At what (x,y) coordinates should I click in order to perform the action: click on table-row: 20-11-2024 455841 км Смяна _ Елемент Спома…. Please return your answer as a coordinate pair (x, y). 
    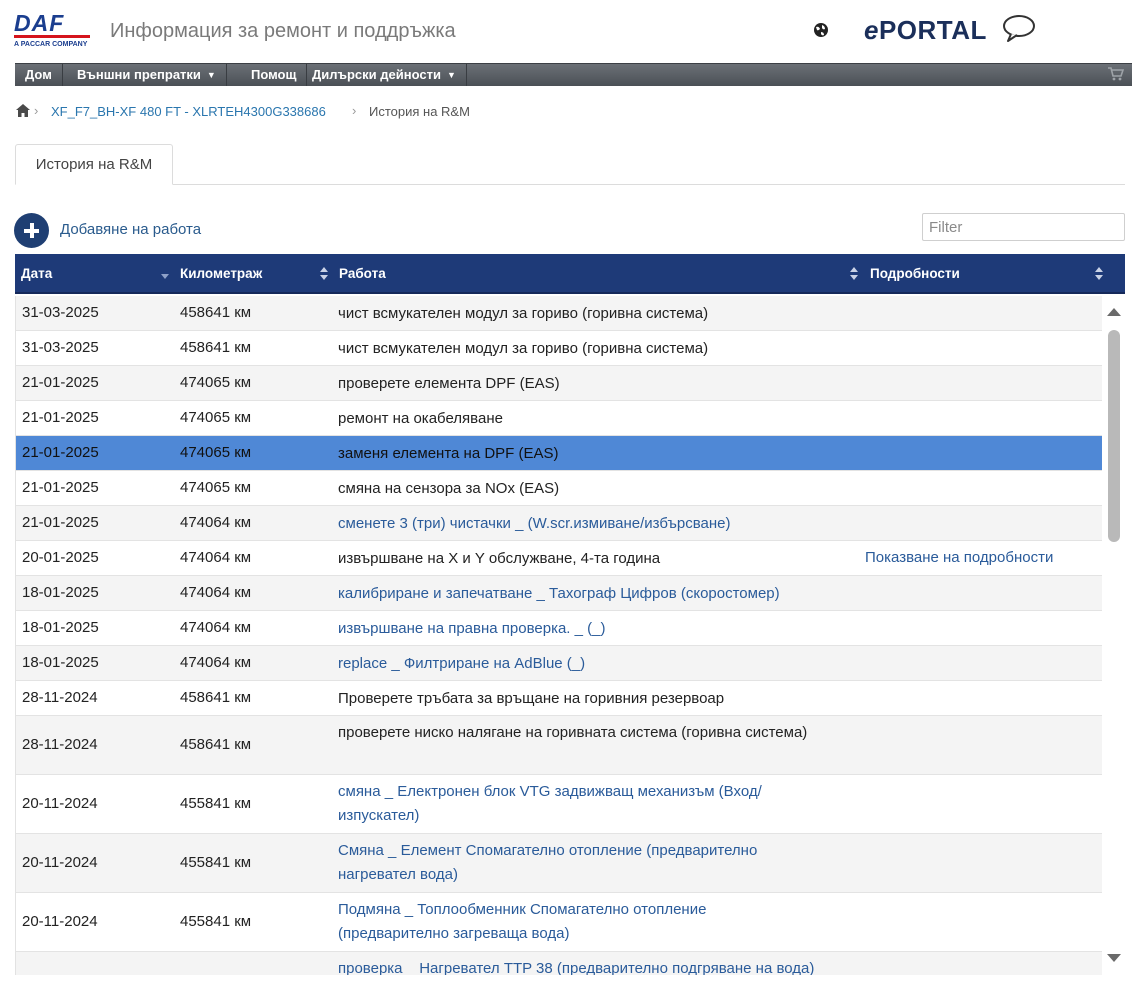
    Looking at the image, I should click on (559, 863).